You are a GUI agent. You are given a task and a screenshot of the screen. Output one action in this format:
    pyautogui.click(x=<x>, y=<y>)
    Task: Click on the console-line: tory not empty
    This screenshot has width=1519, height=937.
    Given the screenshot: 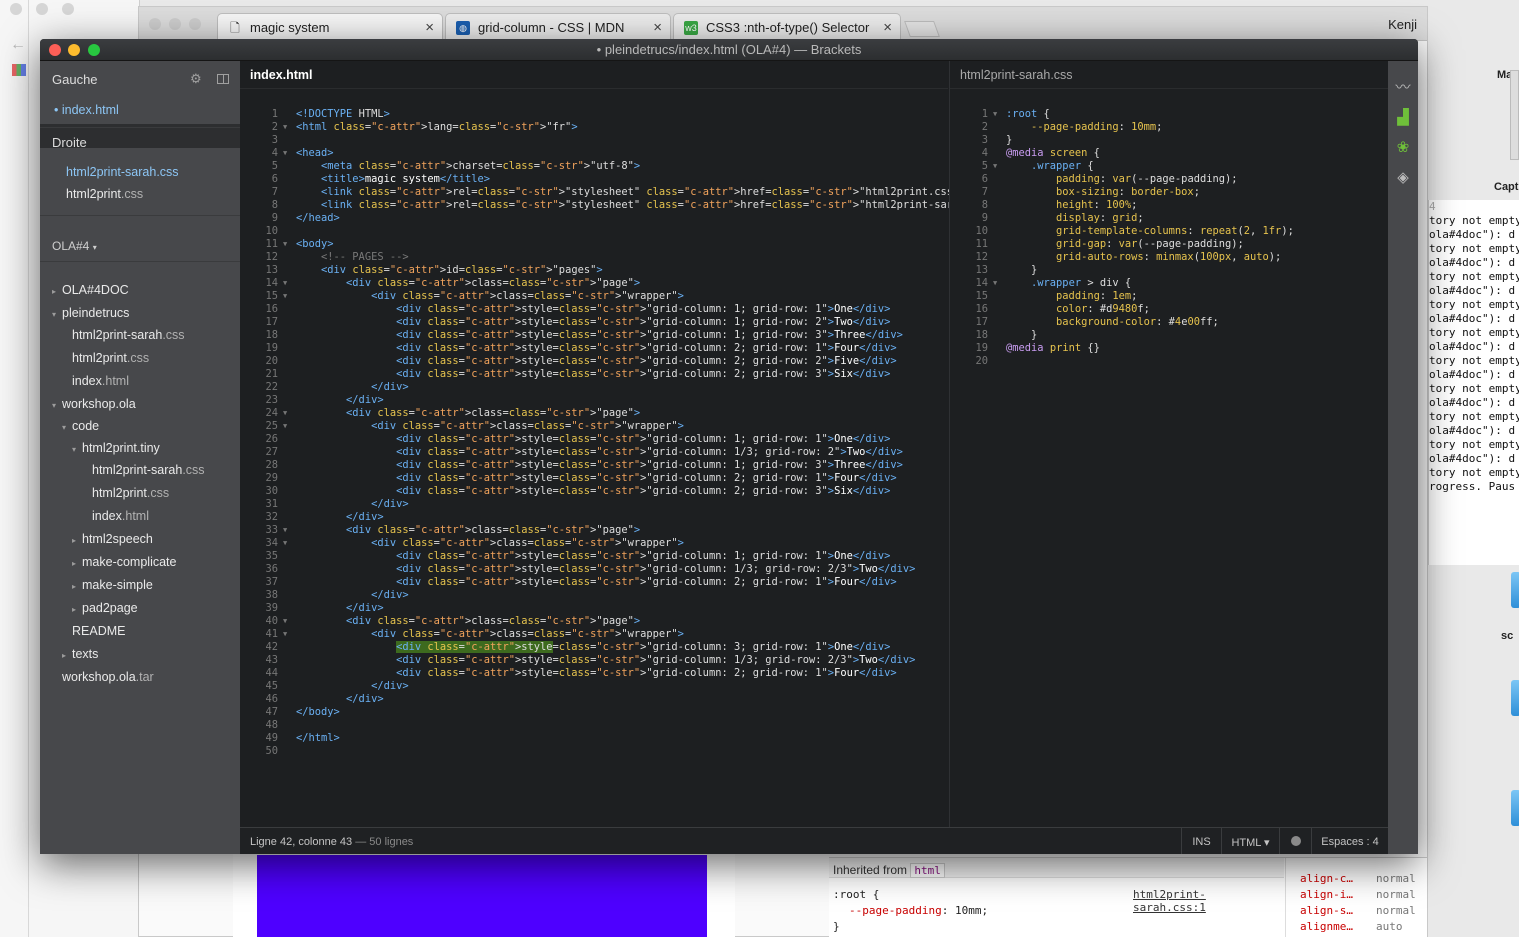 What is the action you would take?
    pyautogui.click(x=1474, y=220)
    